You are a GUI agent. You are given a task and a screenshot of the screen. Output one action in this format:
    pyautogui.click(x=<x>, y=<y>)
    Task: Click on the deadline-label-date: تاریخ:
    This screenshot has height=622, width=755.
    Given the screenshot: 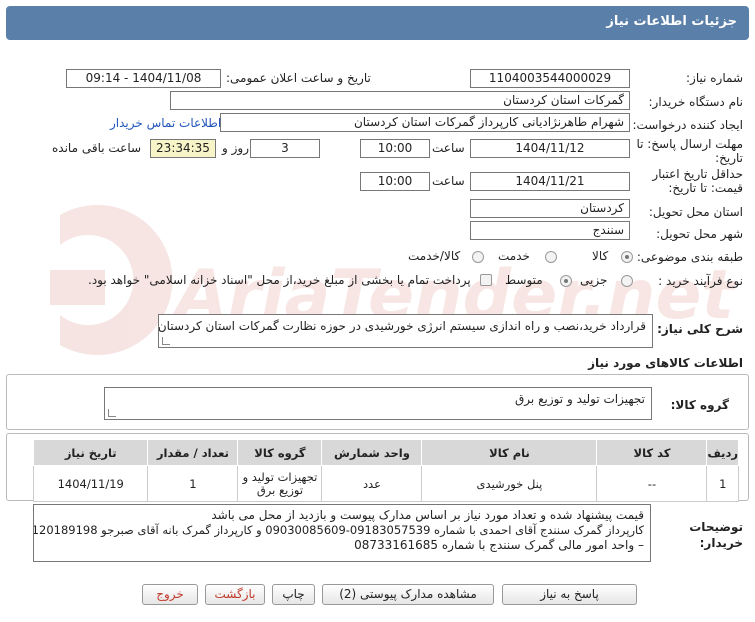 What is the action you would take?
    pyautogui.click(x=729, y=158)
    